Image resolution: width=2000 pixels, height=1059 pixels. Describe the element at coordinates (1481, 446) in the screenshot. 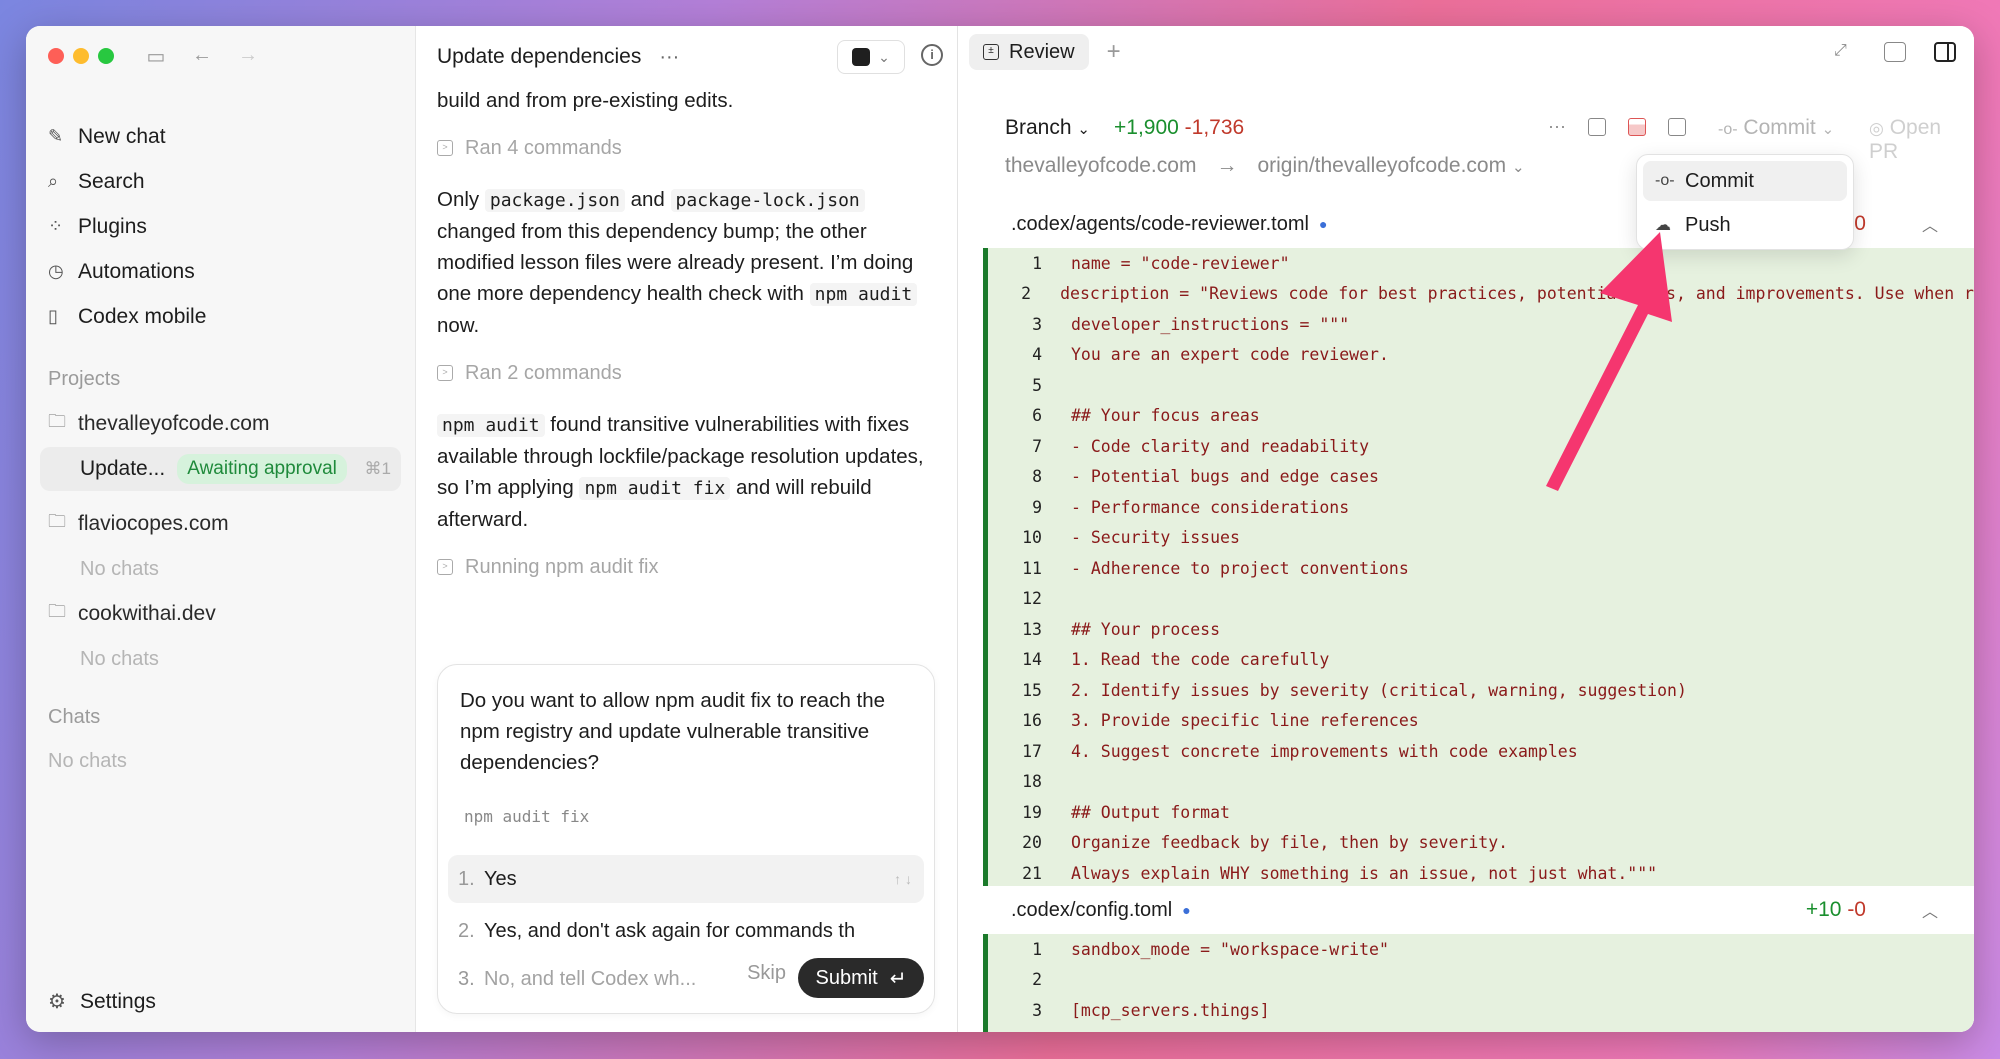

I see `diff-line: 7 - Code clarity and readability` at that location.